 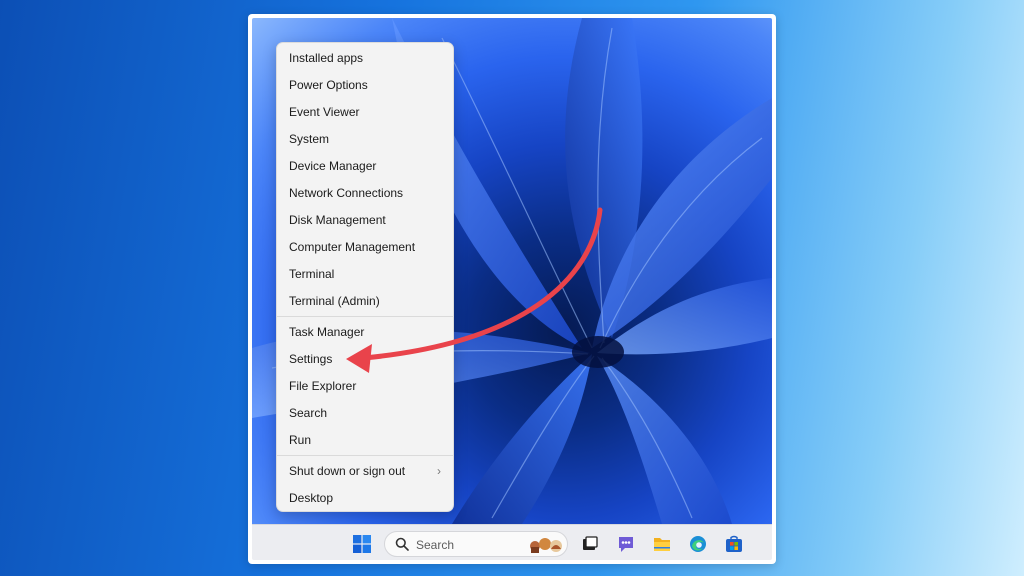 What do you see at coordinates (365, 301) in the screenshot?
I see `menu-item-terminal-admin: Terminal (Admin)` at bounding box center [365, 301].